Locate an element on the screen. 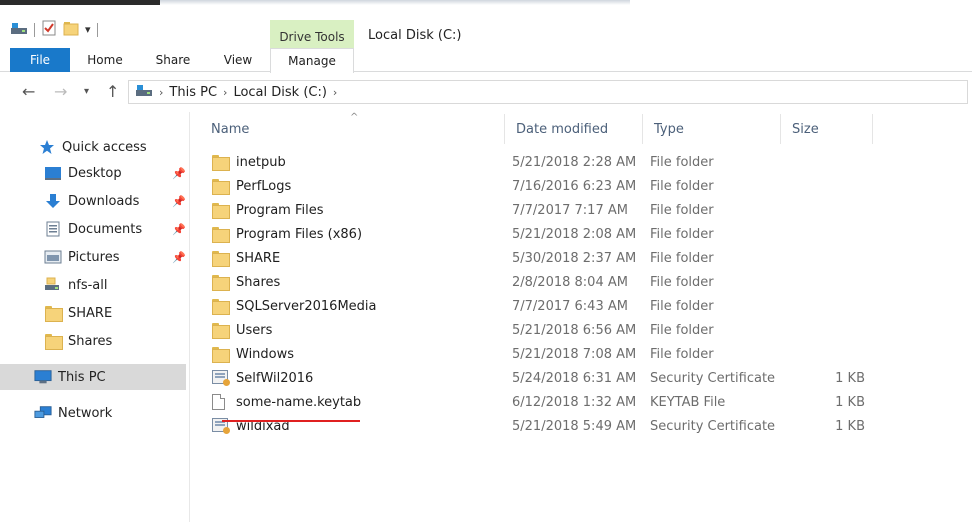 The width and height of the screenshot is (972, 522). navigation-bar: ← → ▾ ↑ › This PC › Local Disk (C:) › is located at coordinates (486, 92).